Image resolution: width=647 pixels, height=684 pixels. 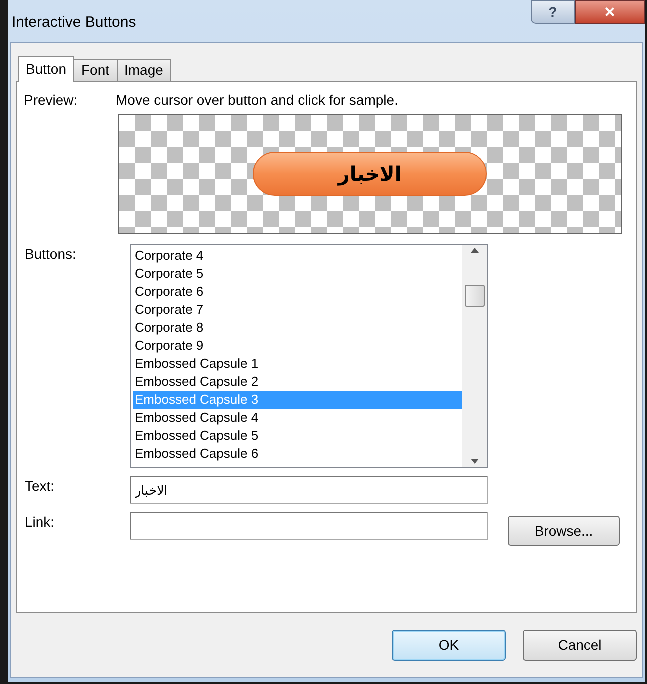 What do you see at coordinates (297, 364) in the screenshot?
I see `list-item: Embossed Capsule 1` at bounding box center [297, 364].